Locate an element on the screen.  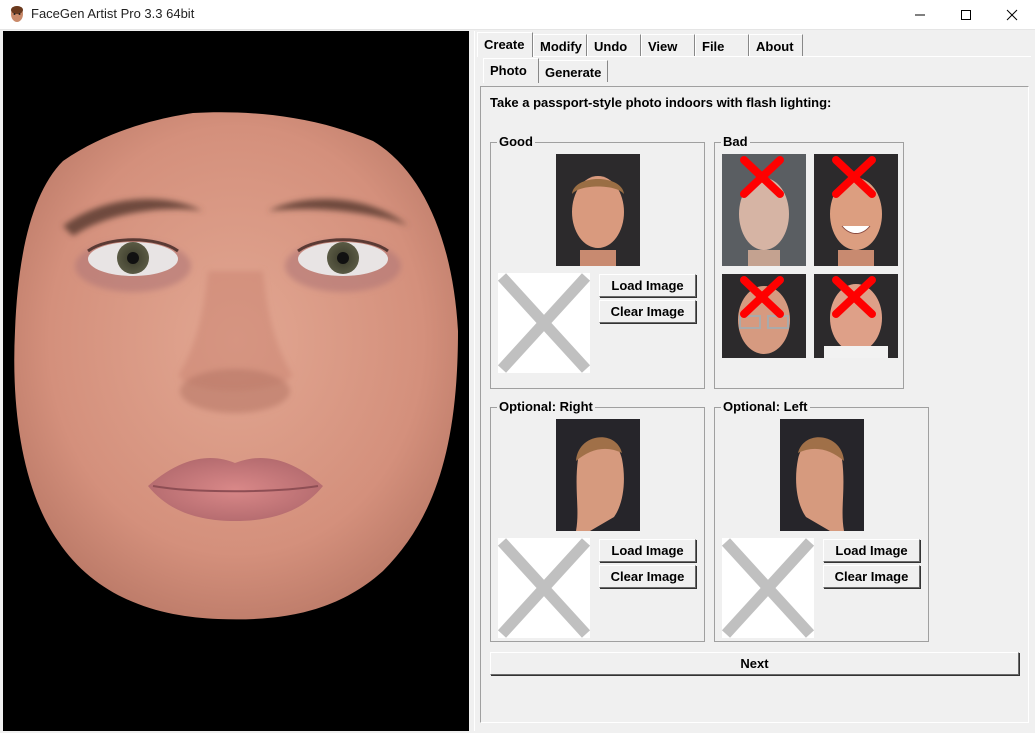
optional-left-label: Optional: Left is located at coordinates (765, 406).